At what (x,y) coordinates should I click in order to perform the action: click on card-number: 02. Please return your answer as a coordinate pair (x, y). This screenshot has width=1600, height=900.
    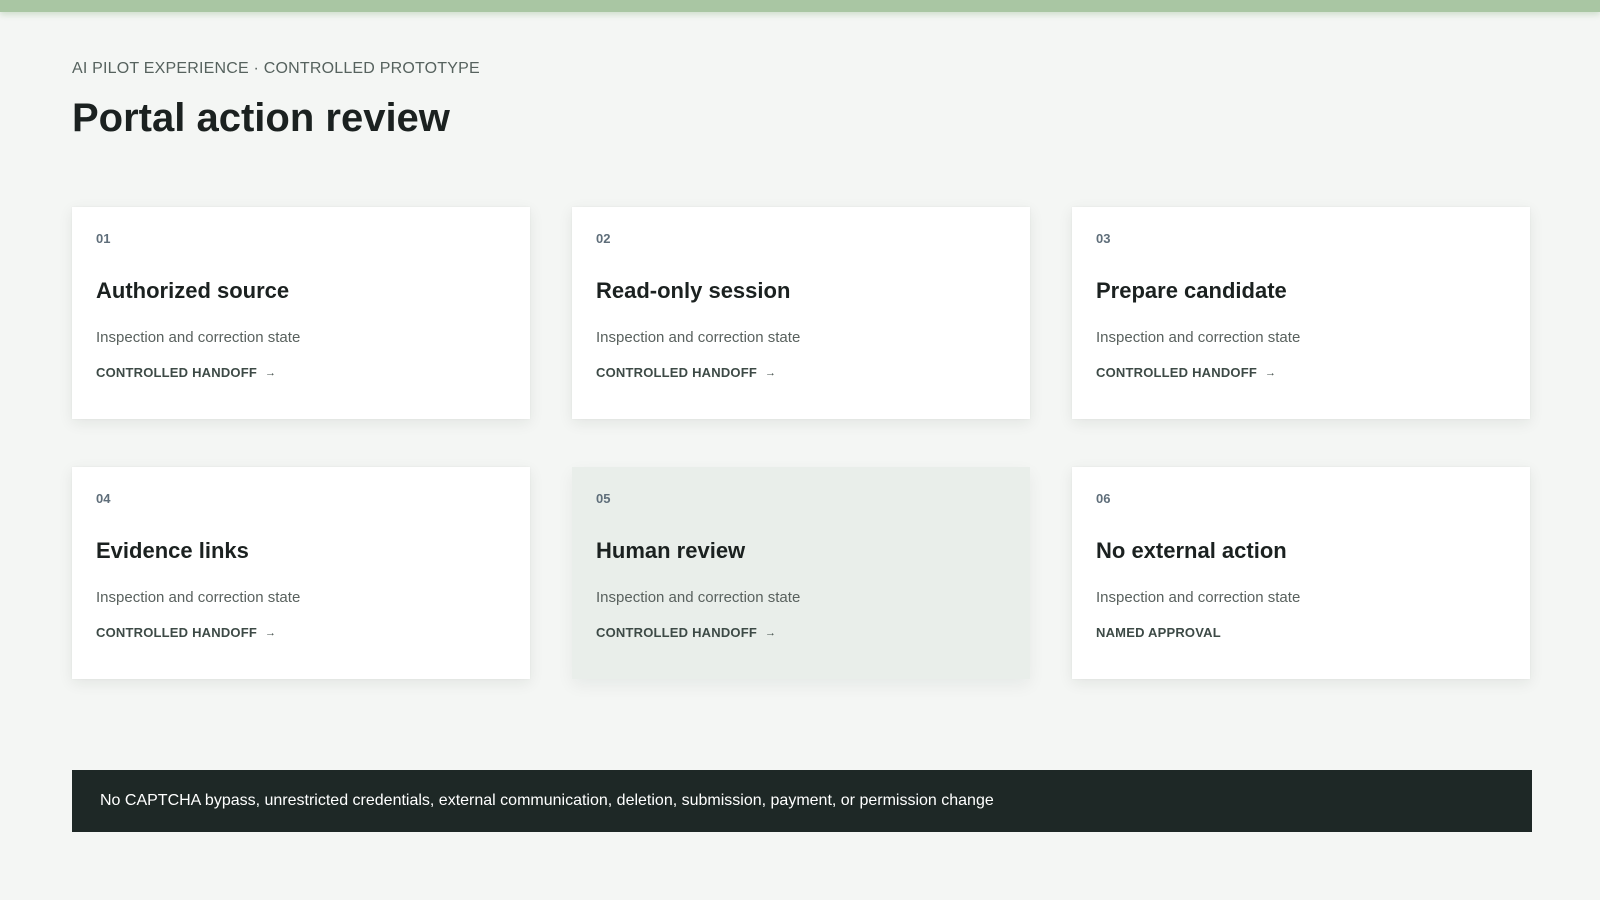
    Looking at the image, I should click on (603, 238).